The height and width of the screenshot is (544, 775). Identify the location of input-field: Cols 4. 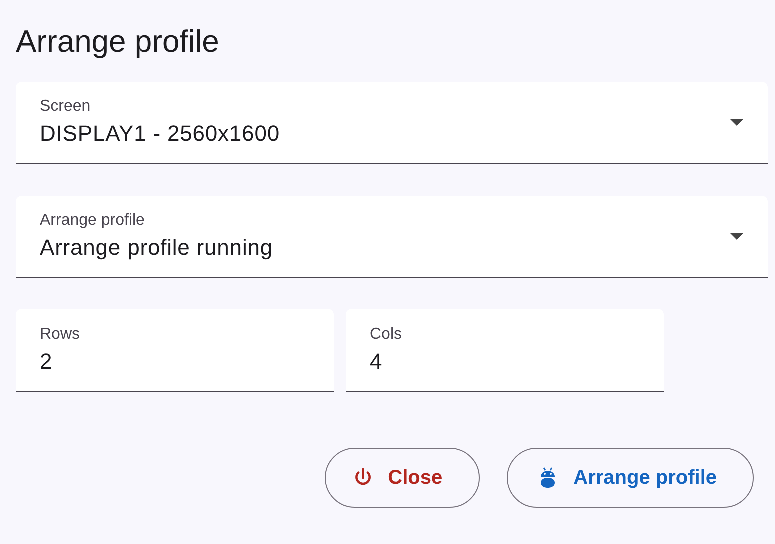
(505, 350).